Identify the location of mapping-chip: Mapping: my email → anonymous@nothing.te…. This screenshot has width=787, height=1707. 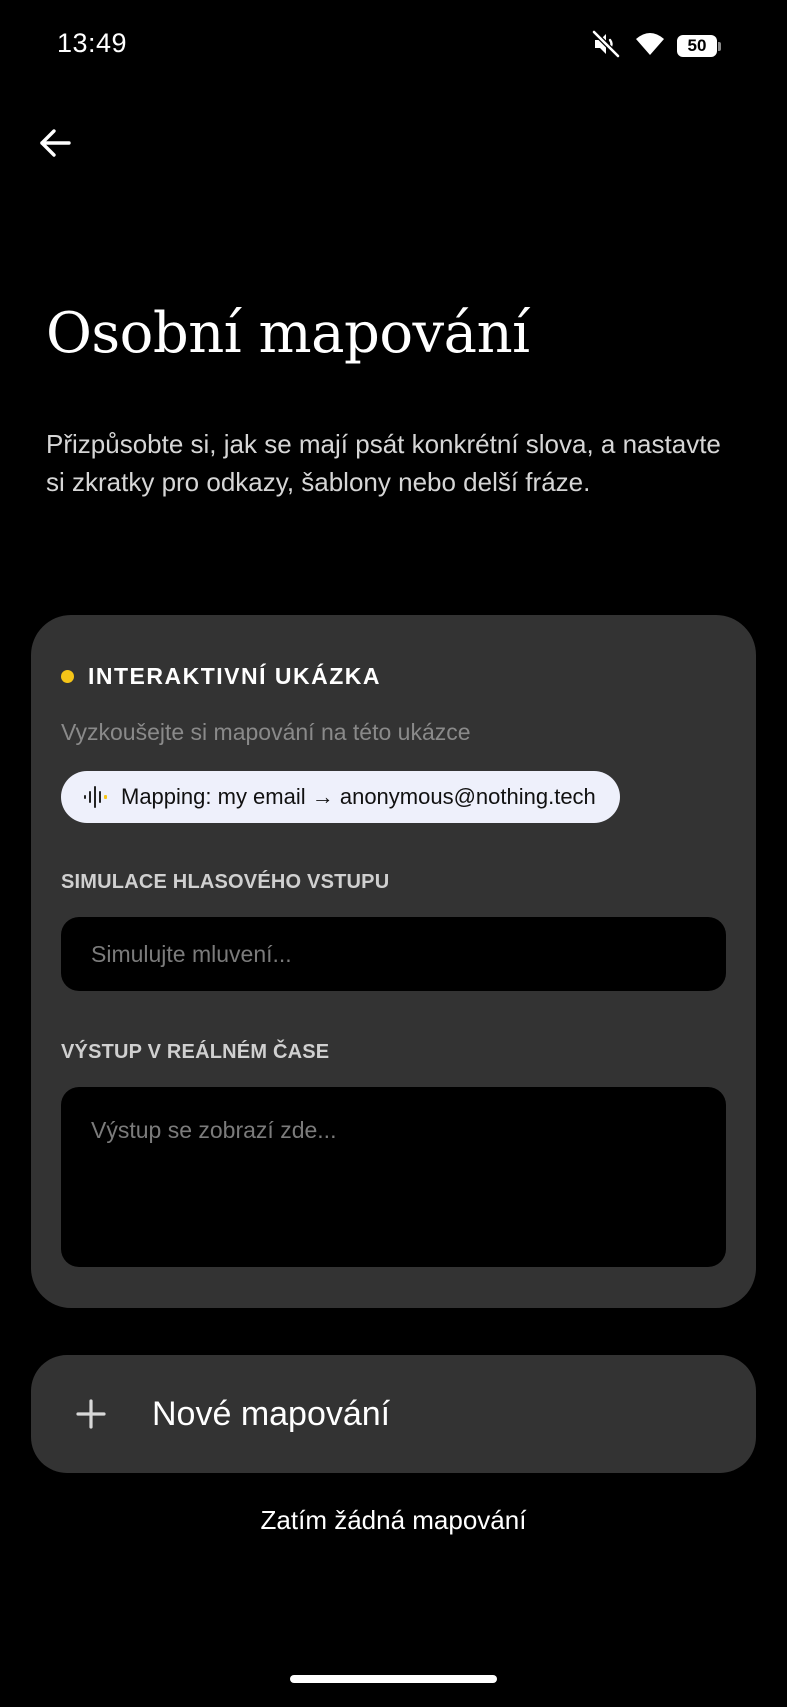
(340, 797).